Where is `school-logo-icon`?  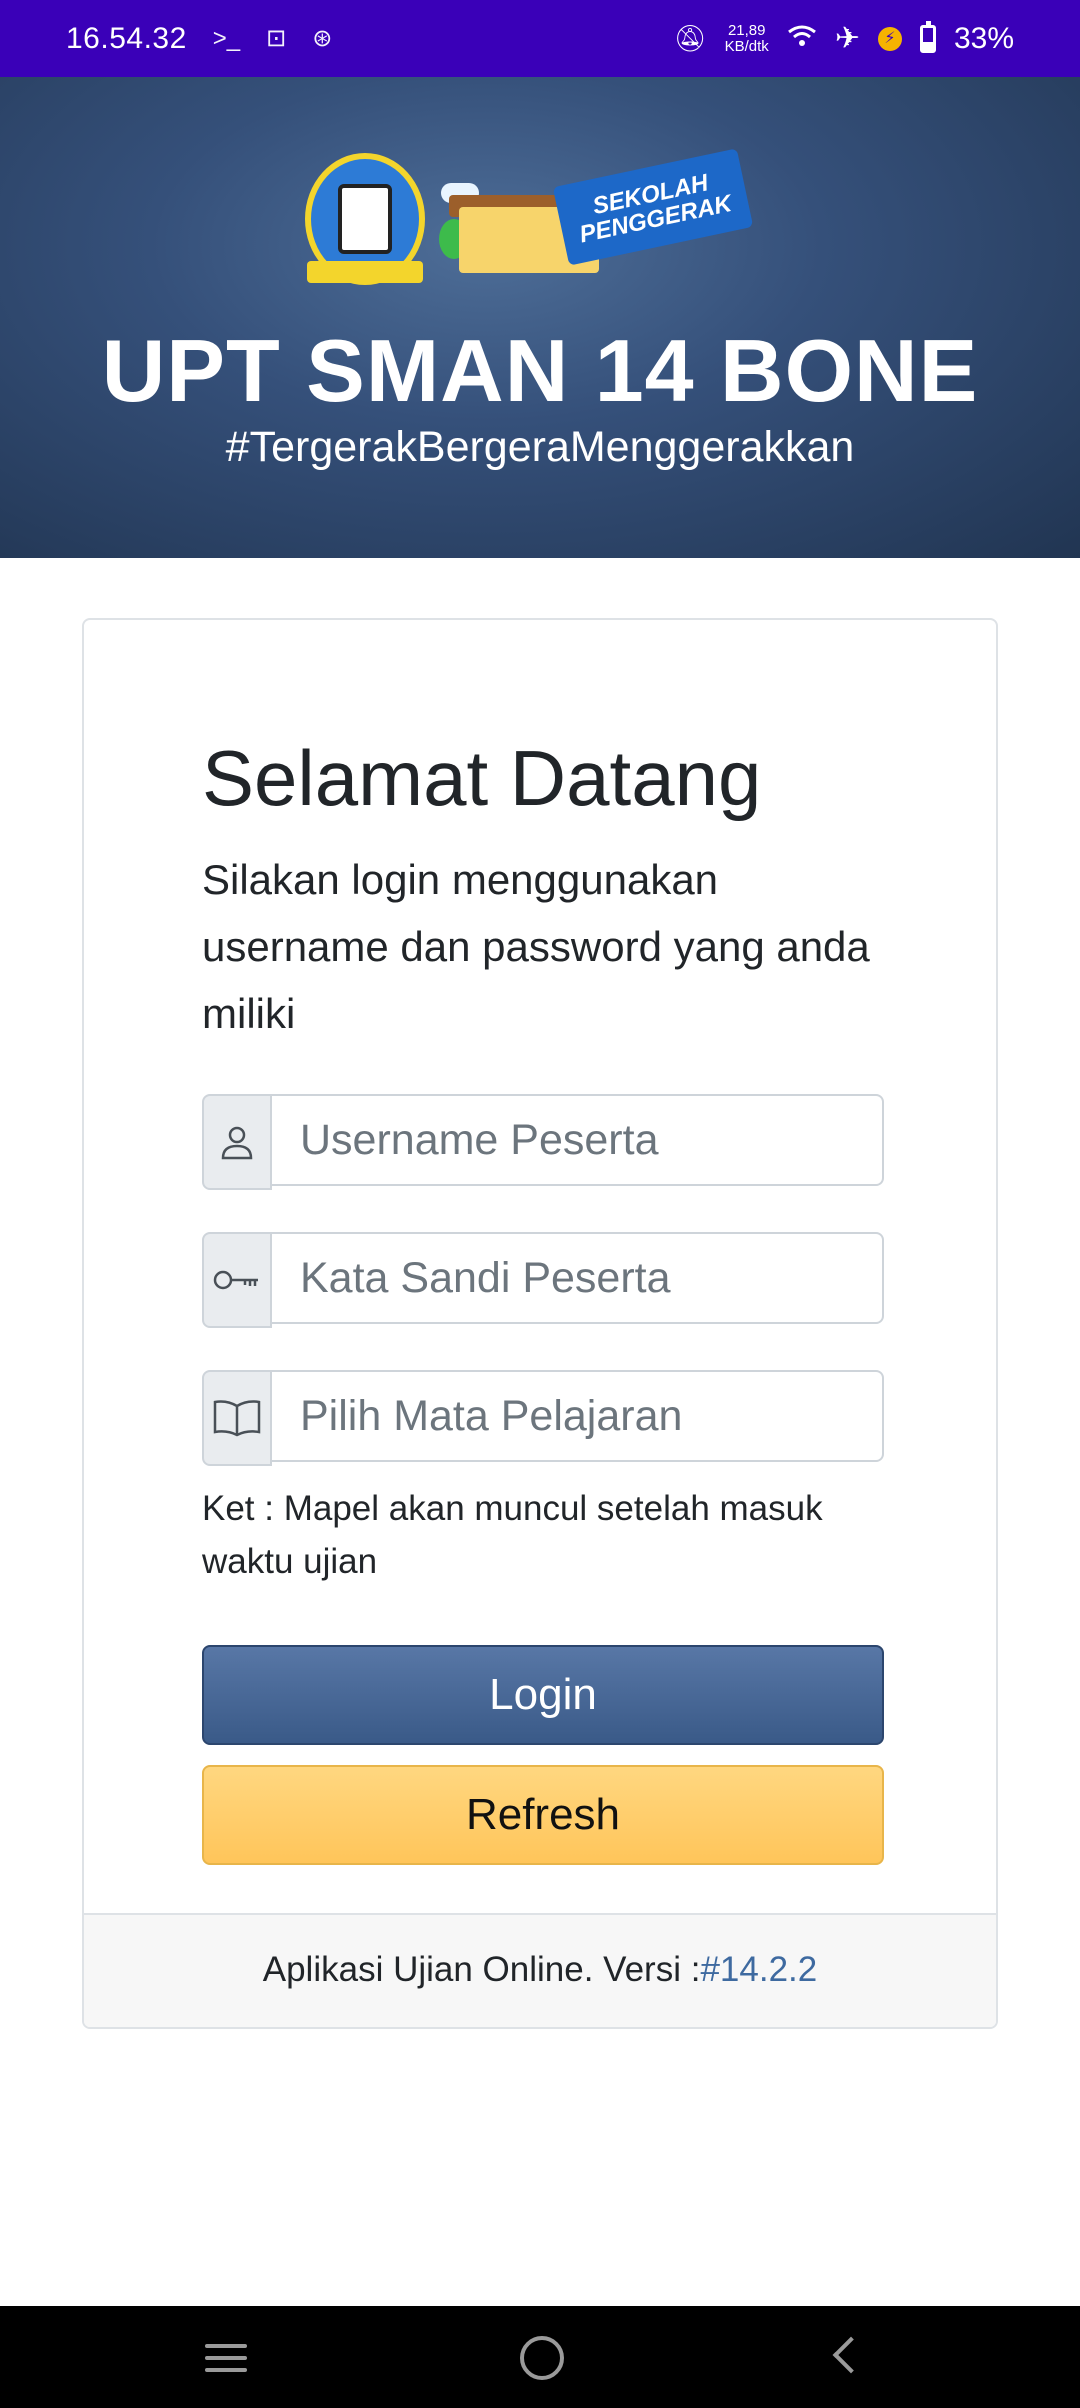
school-logo-icon is located at coordinates (365, 219).